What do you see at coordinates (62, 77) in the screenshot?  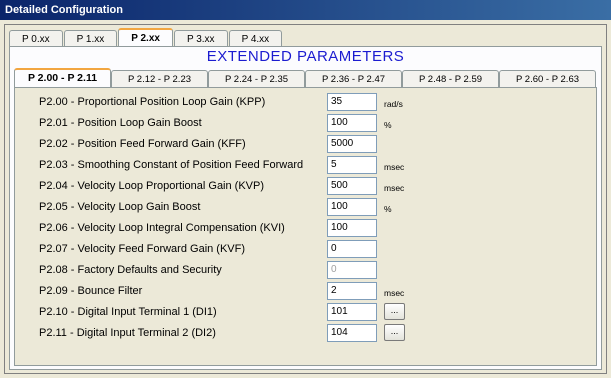 I see `subtab-p2-00: P 2.00 - P 2.11` at bounding box center [62, 77].